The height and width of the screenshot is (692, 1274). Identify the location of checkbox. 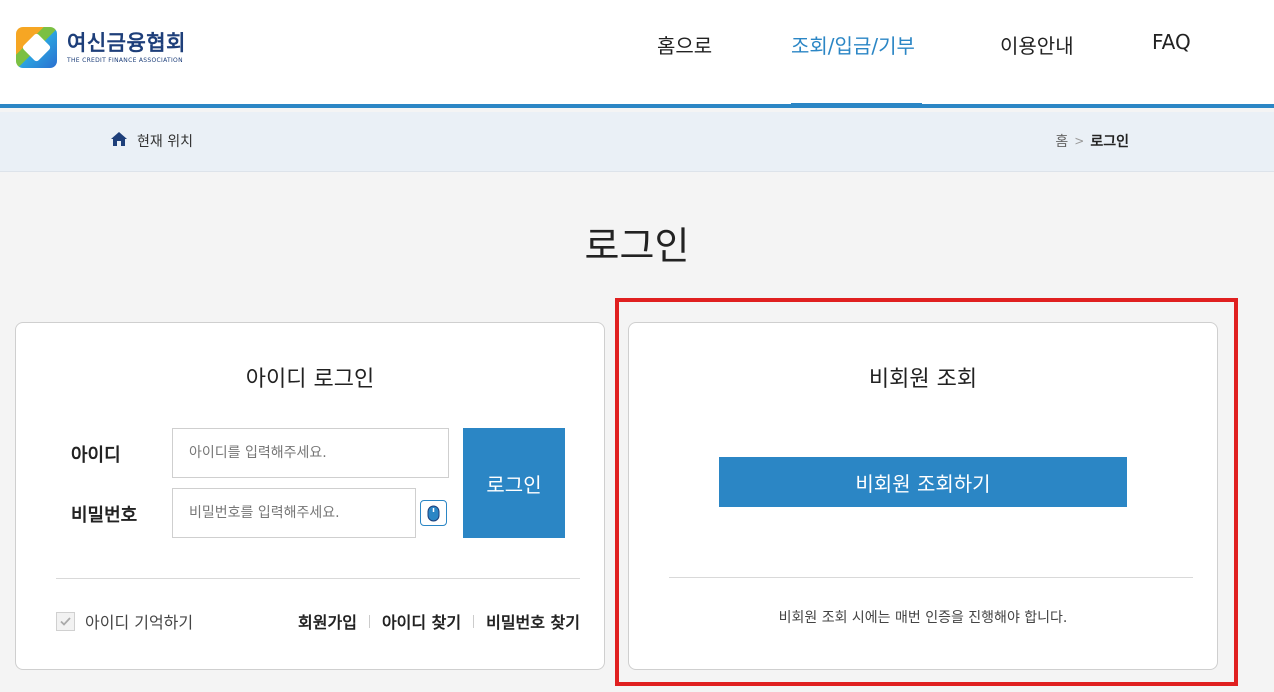
(65, 621).